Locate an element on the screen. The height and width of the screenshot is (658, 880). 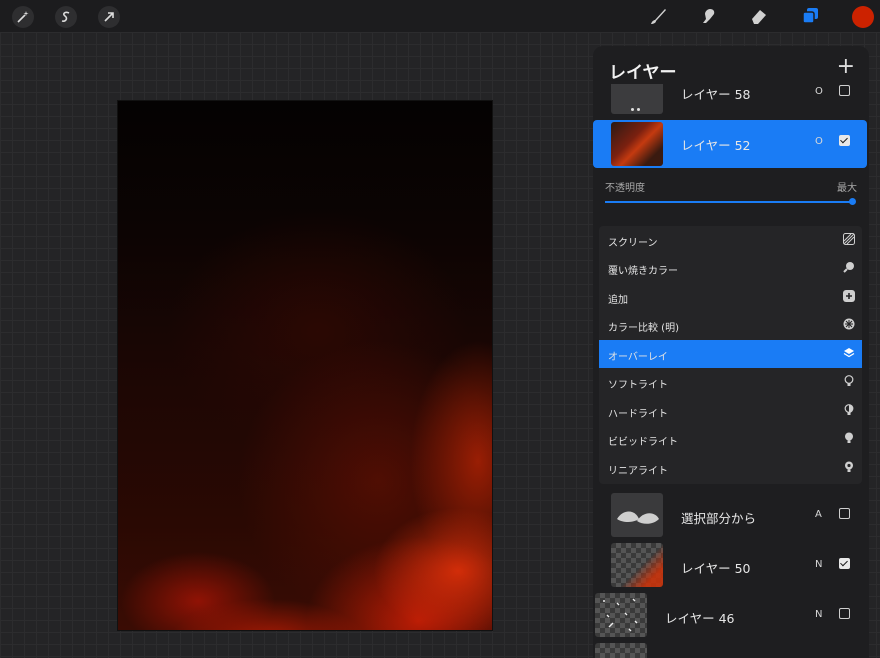
selected-layer-row: レイヤー 52 O is located at coordinates (730, 144).